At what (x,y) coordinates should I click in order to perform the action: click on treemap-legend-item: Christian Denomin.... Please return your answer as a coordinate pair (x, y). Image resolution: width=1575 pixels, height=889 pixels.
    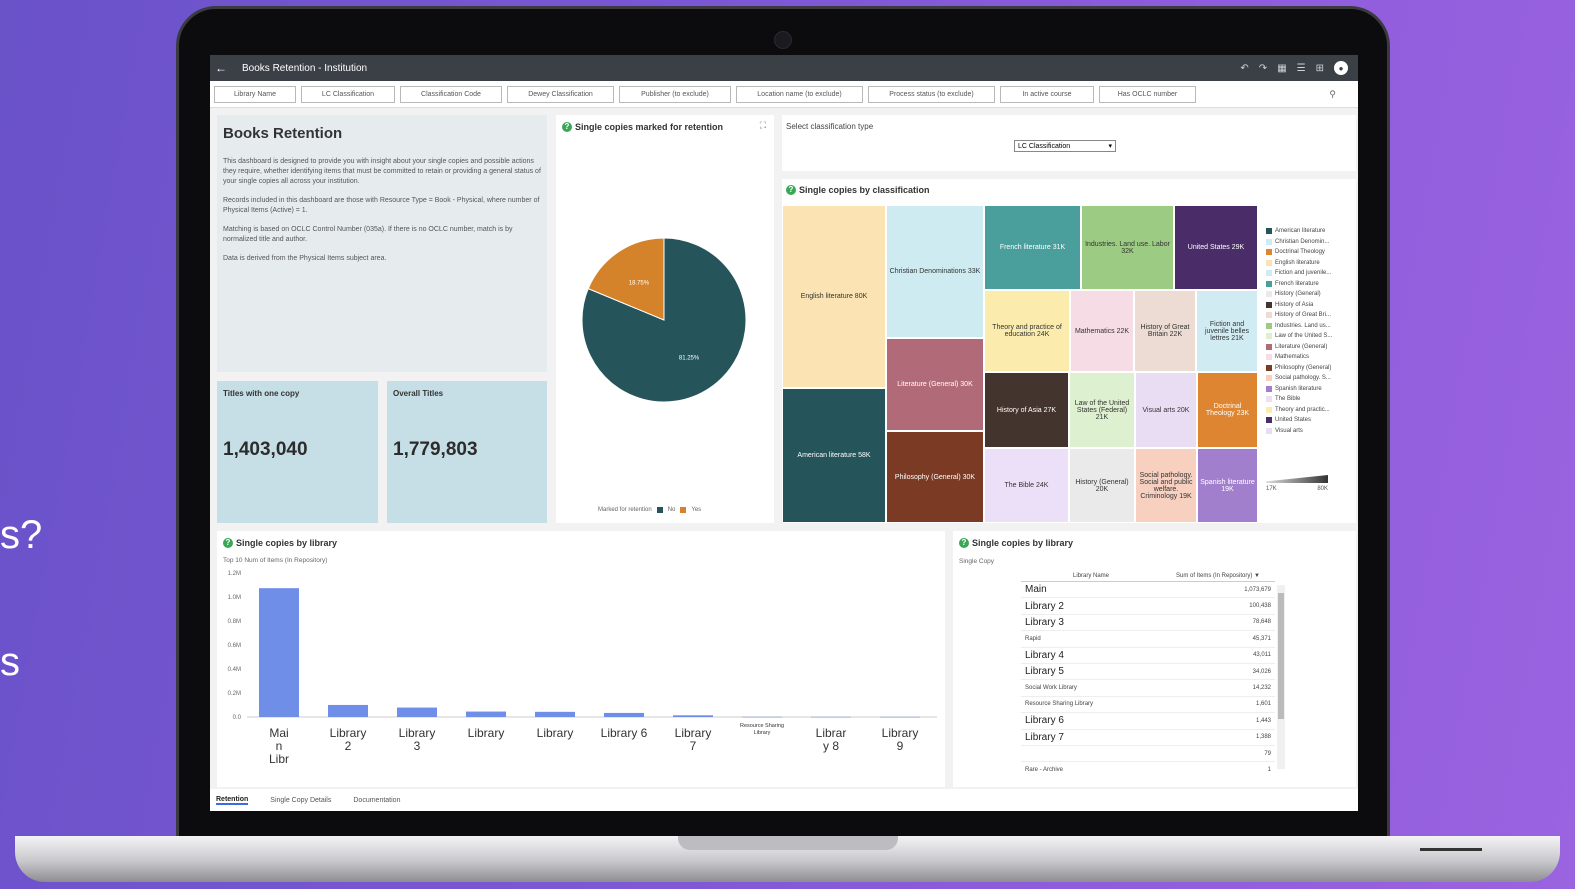
    Looking at the image, I should click on (1310, 242).